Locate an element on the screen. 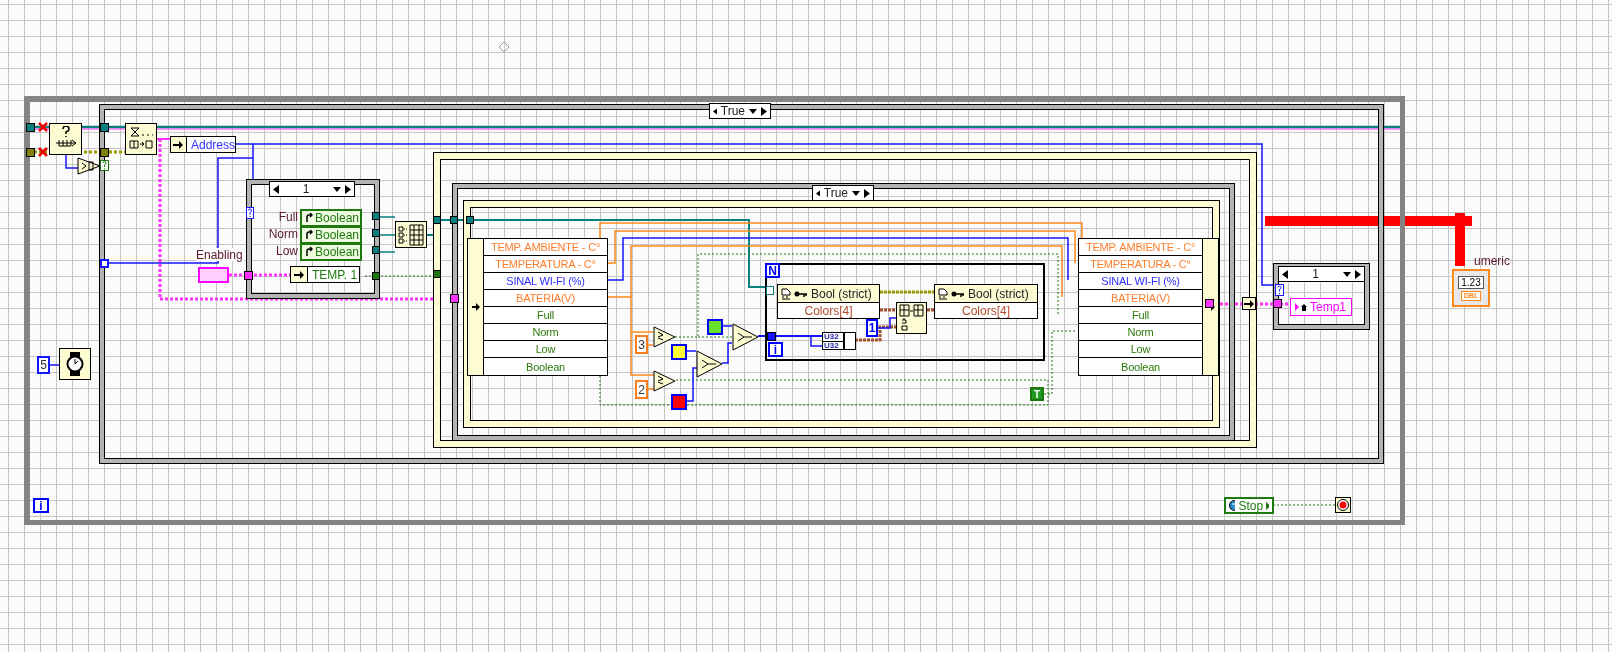  variable-name: TEMP. 1 is located at coordinates (334, 274).